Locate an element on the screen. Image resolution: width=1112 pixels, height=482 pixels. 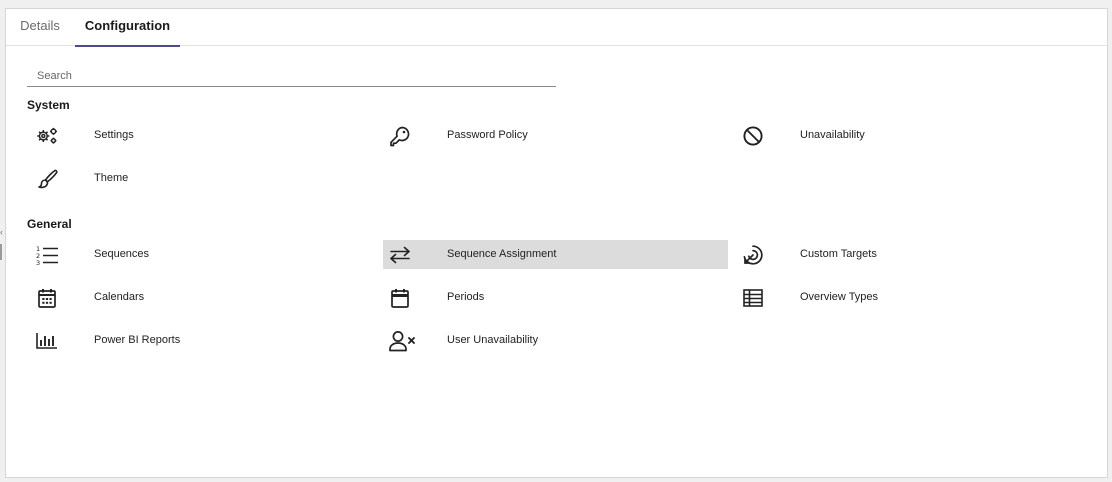
power-bi-reports-item: Power BI Reports is located at coordinates (199, 340).